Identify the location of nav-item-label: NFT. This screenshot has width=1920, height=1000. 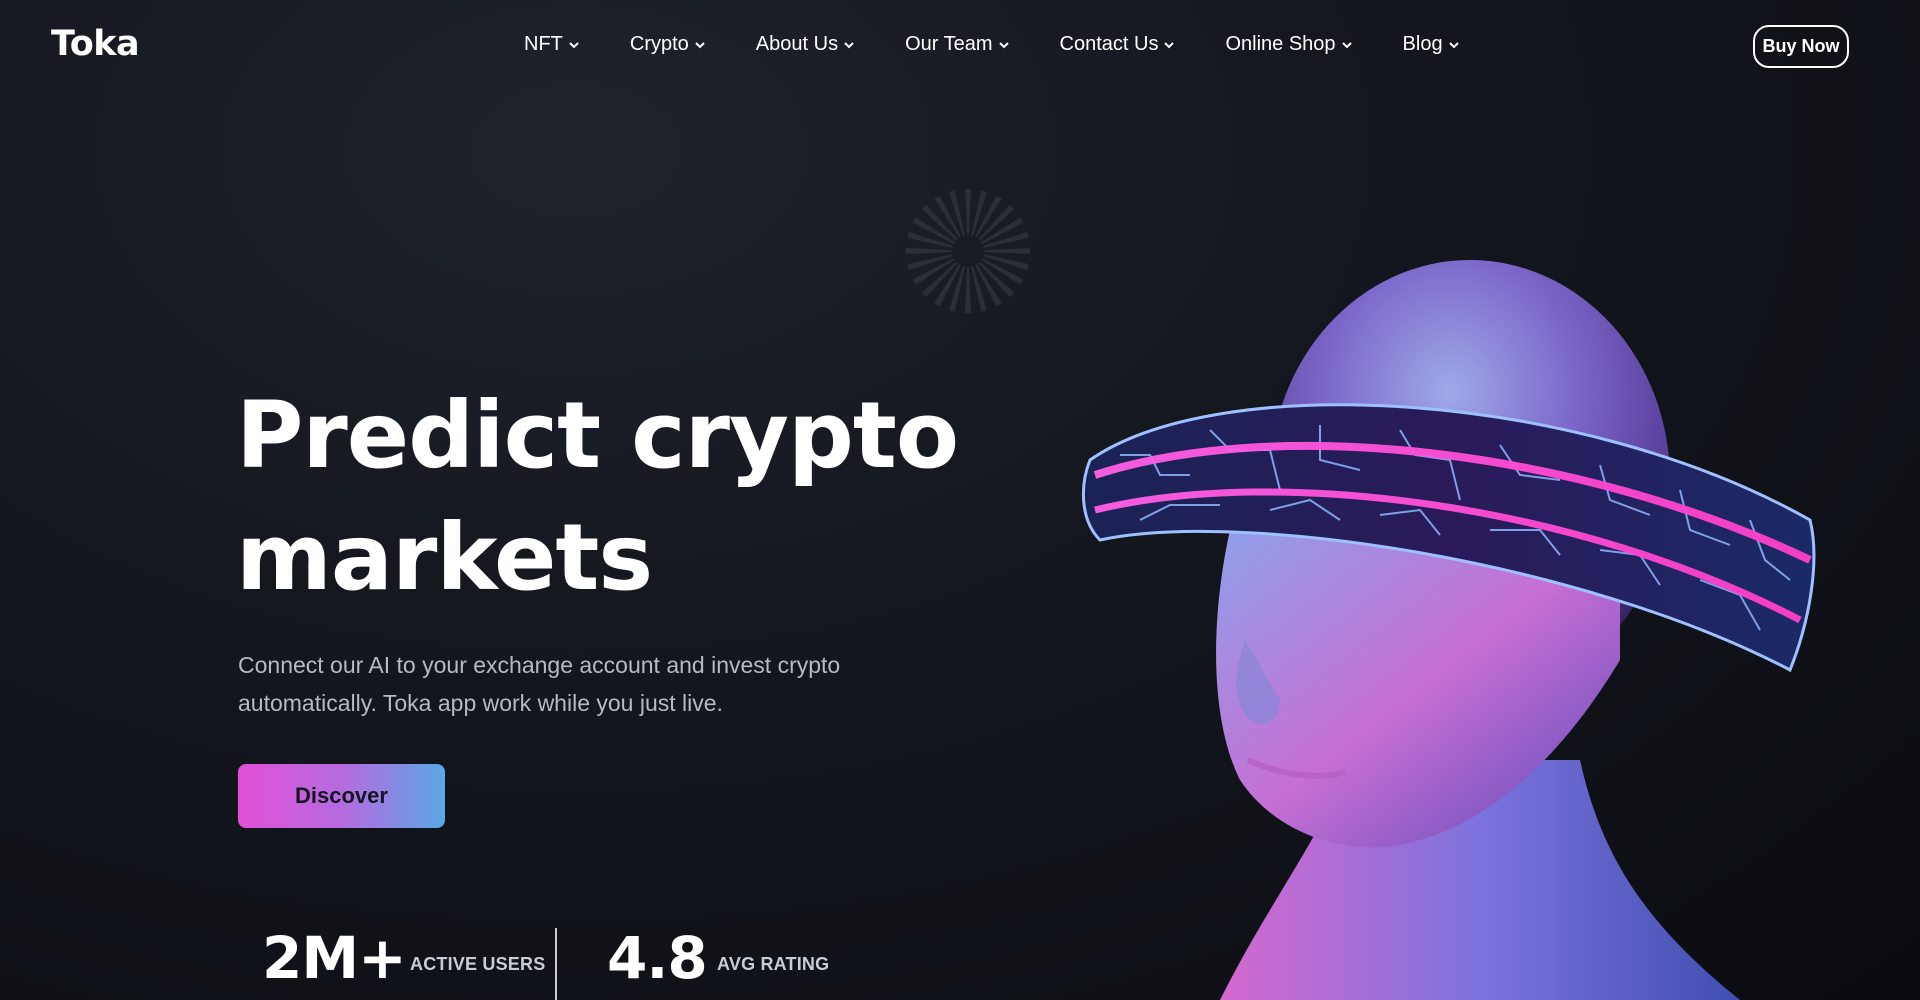
(543, 44).